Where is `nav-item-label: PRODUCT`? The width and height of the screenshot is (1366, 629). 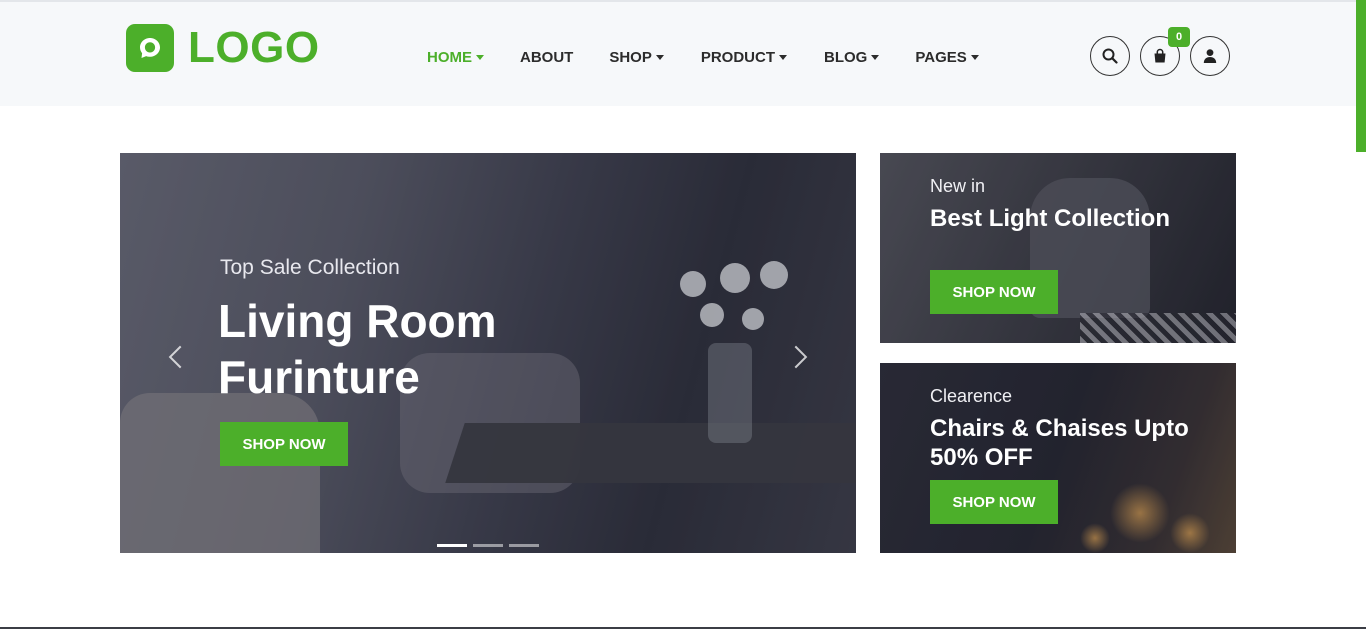 nav-item-label: PRODUCT is located at coordinates (738, 57).